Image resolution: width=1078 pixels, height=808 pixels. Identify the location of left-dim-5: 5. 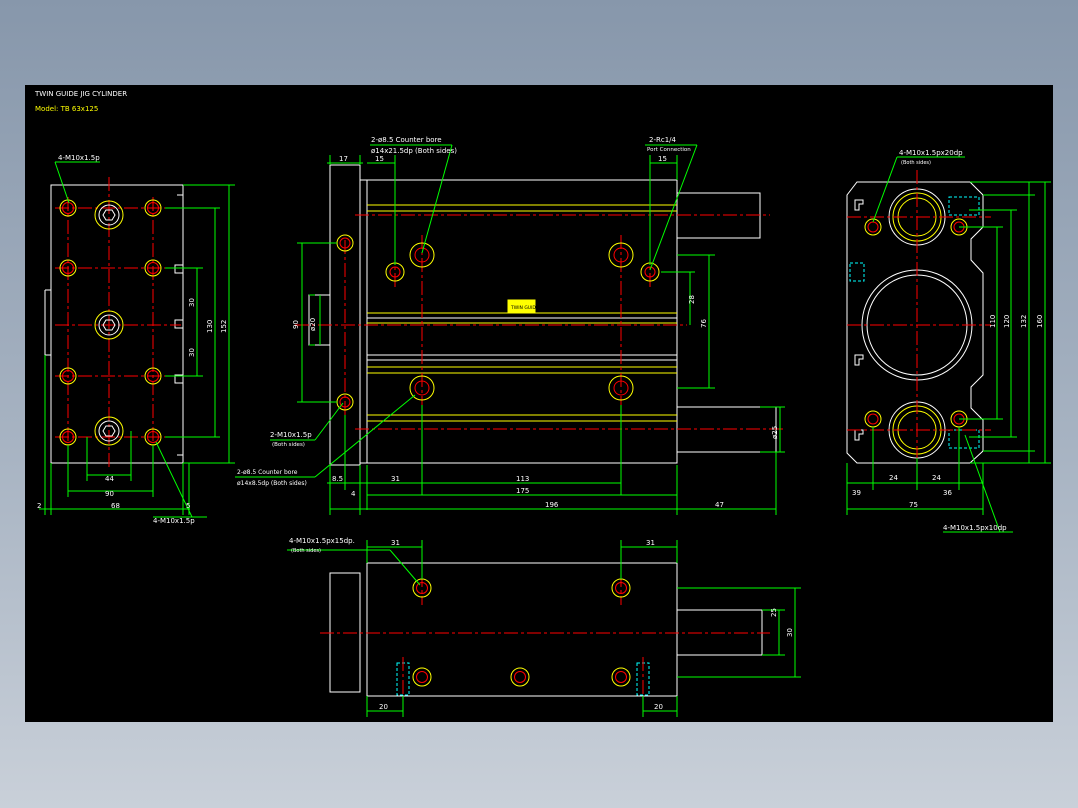
(188, 506).